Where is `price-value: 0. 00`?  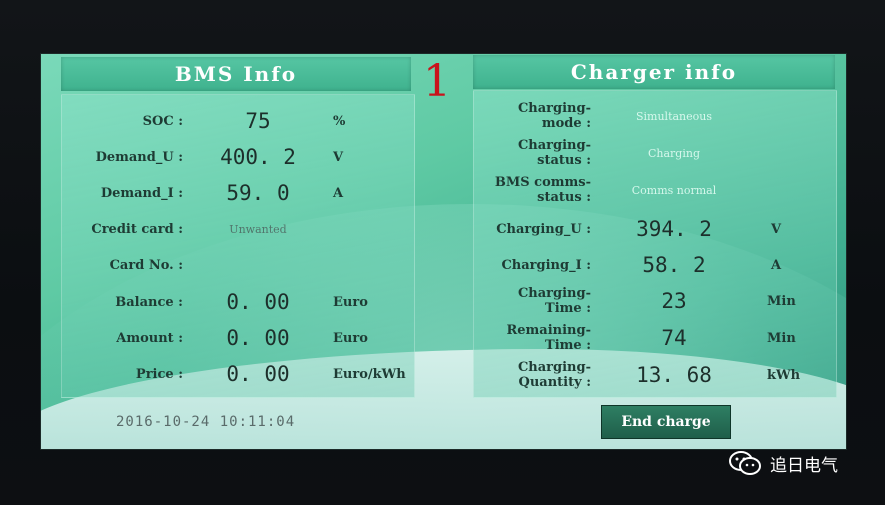 price-value: 0. 00 is located at coordinates (258, 374).